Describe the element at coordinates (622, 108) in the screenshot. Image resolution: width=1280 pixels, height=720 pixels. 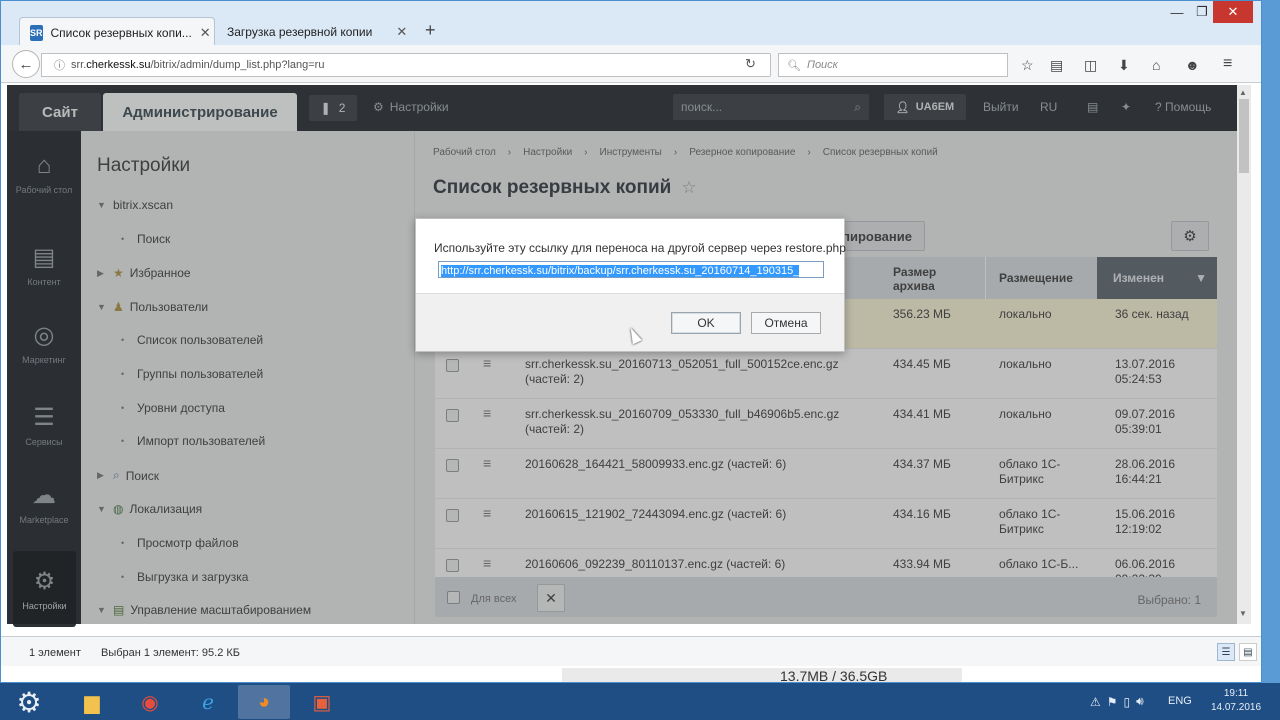
I see `modal-overlay-top` at that location.